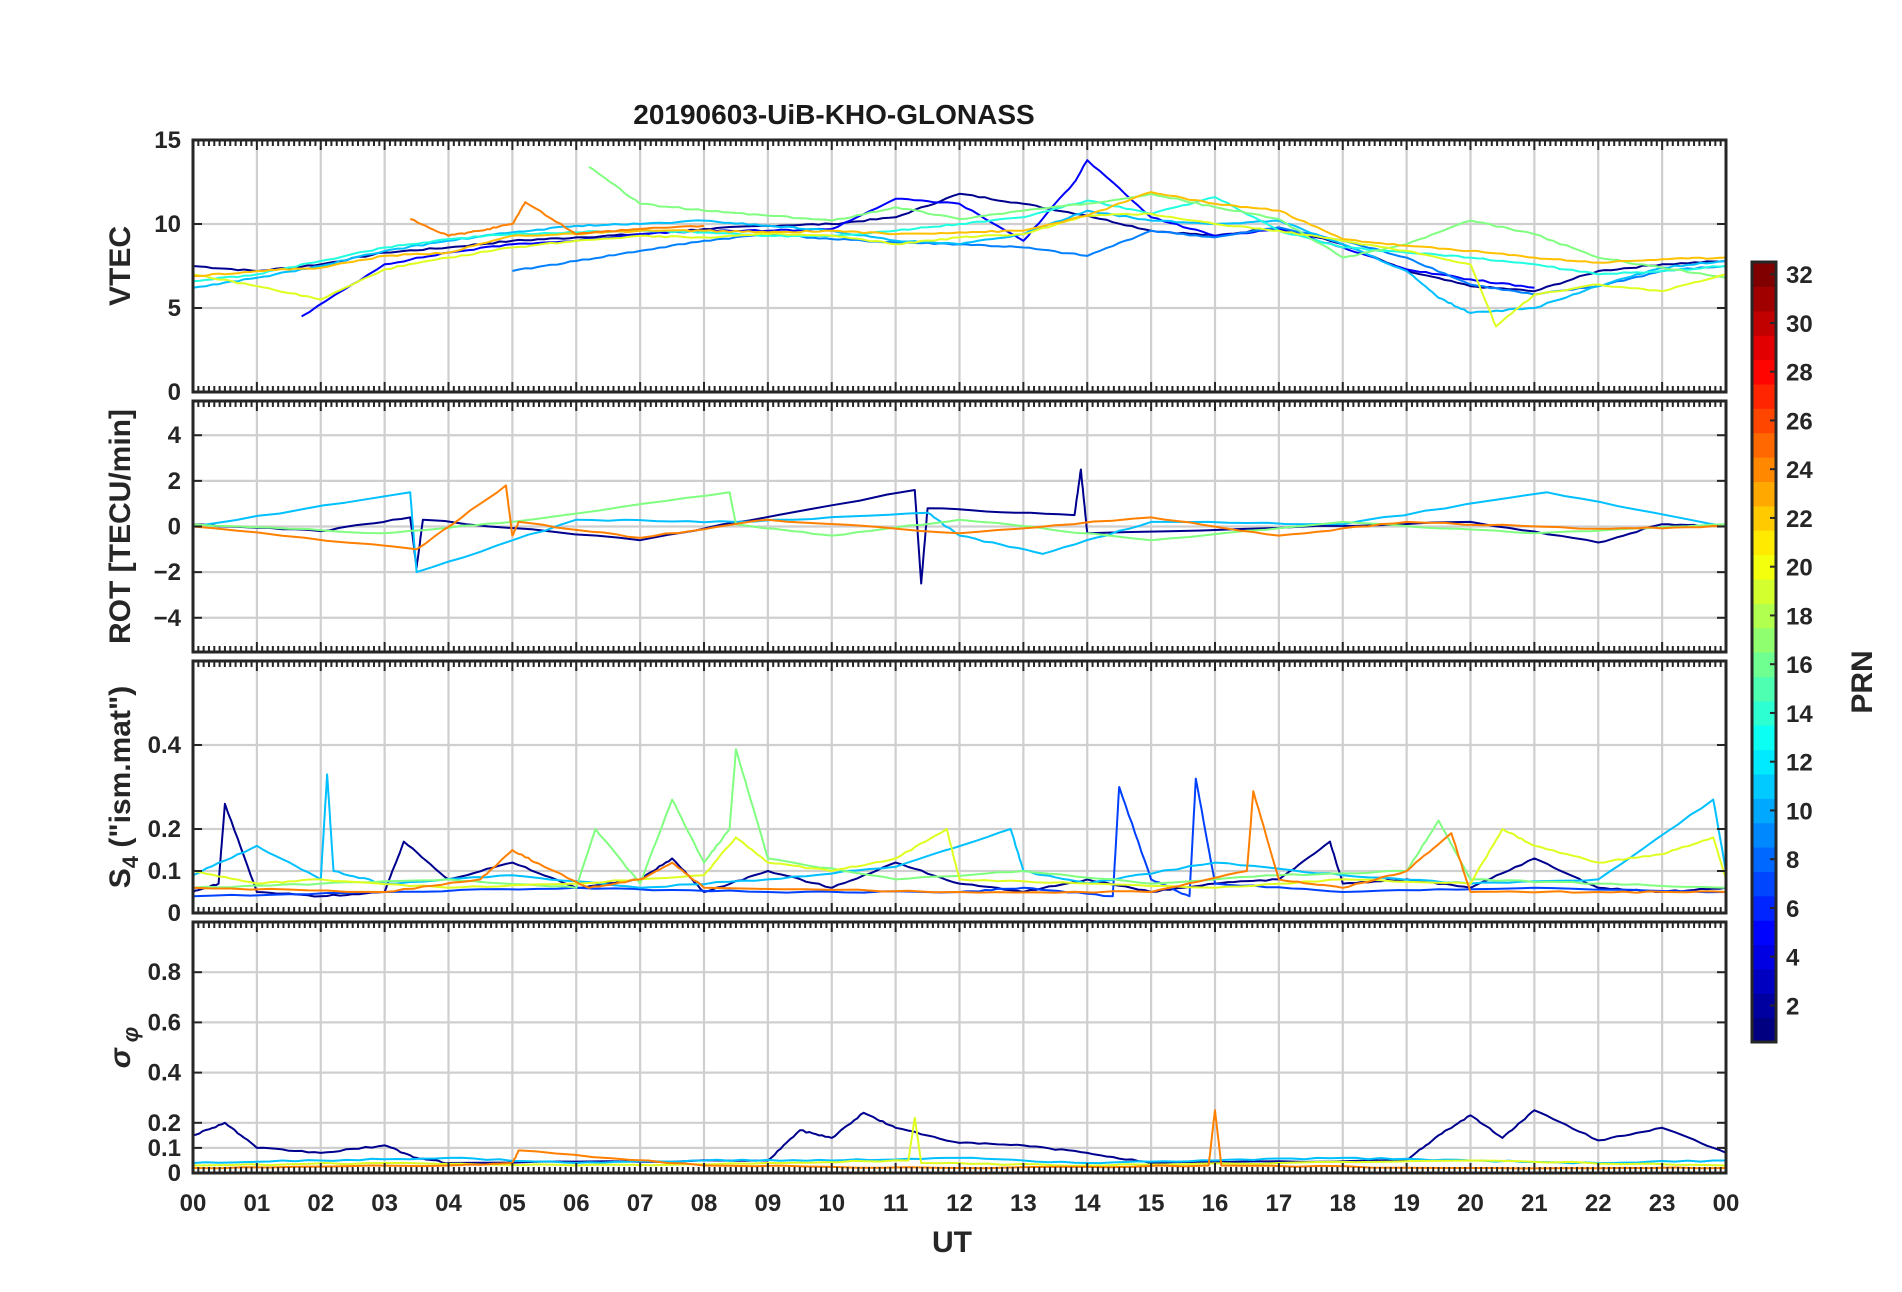 The height and width of the screenshot is (1292, 1902). Describe the element at coordinates (167, 572) in the screenshot. I see `rot-y-tick-label: −2` at that location.